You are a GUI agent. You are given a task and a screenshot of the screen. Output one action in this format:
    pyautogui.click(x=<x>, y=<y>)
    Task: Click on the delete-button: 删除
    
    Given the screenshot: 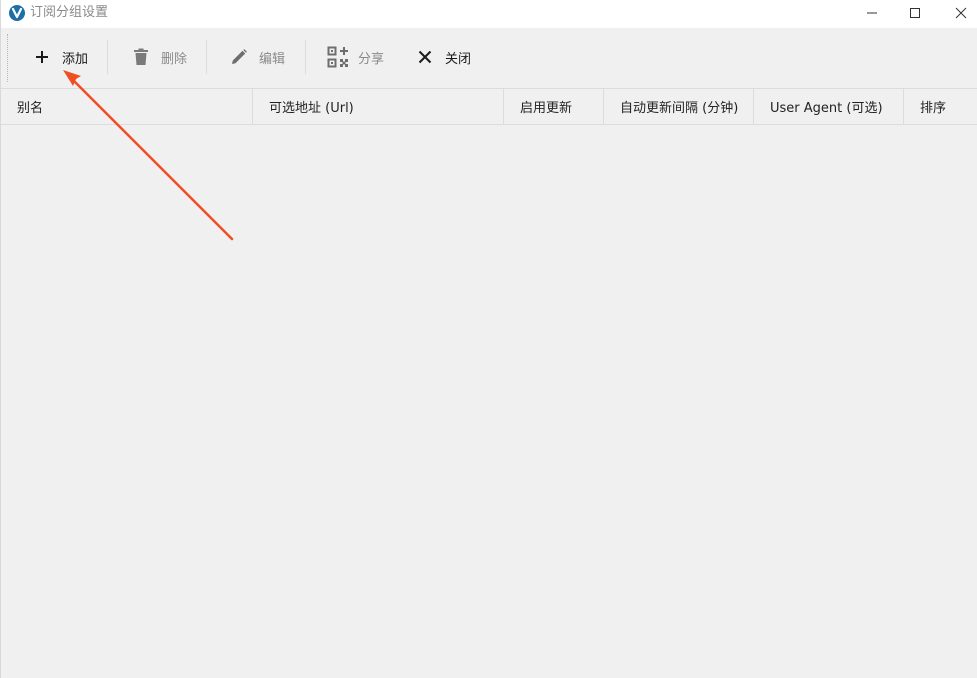 What is the action you would take?
    pyautogui.click(x=158, y=57)
    